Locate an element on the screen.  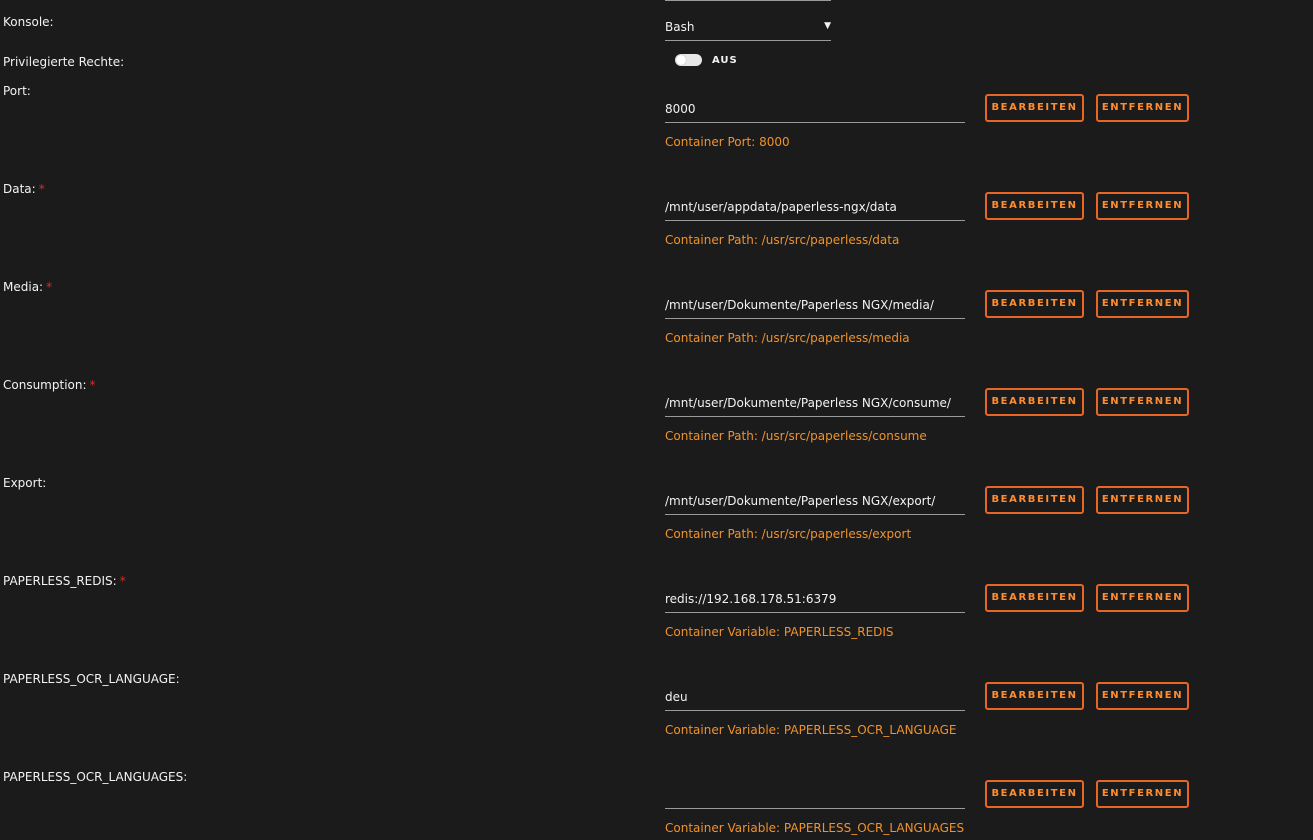
container-mapping-hint: Container Path: /usr/src/paperless/media is located at coordinates (787, 338).